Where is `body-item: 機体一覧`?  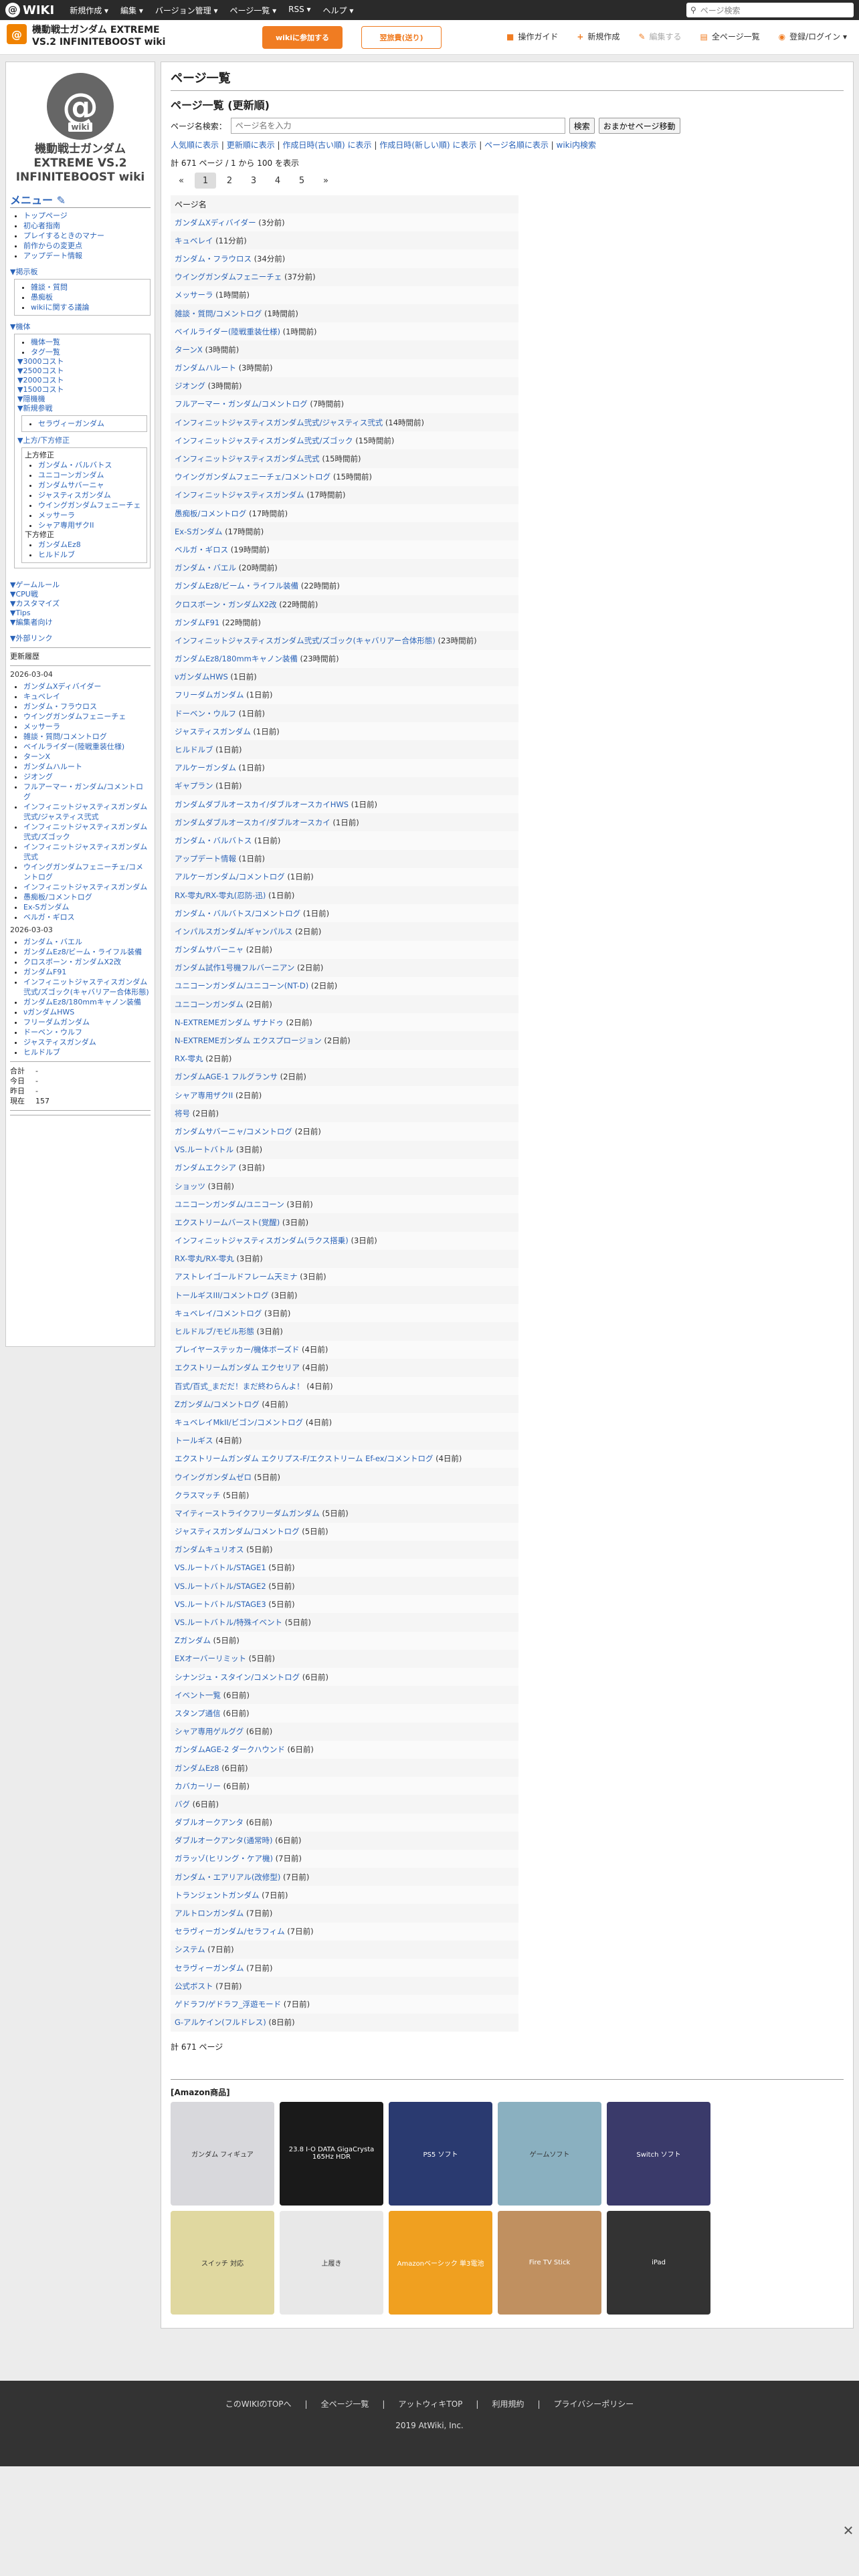
body-item: 機体一覧 is located at coordinates (89, 342).